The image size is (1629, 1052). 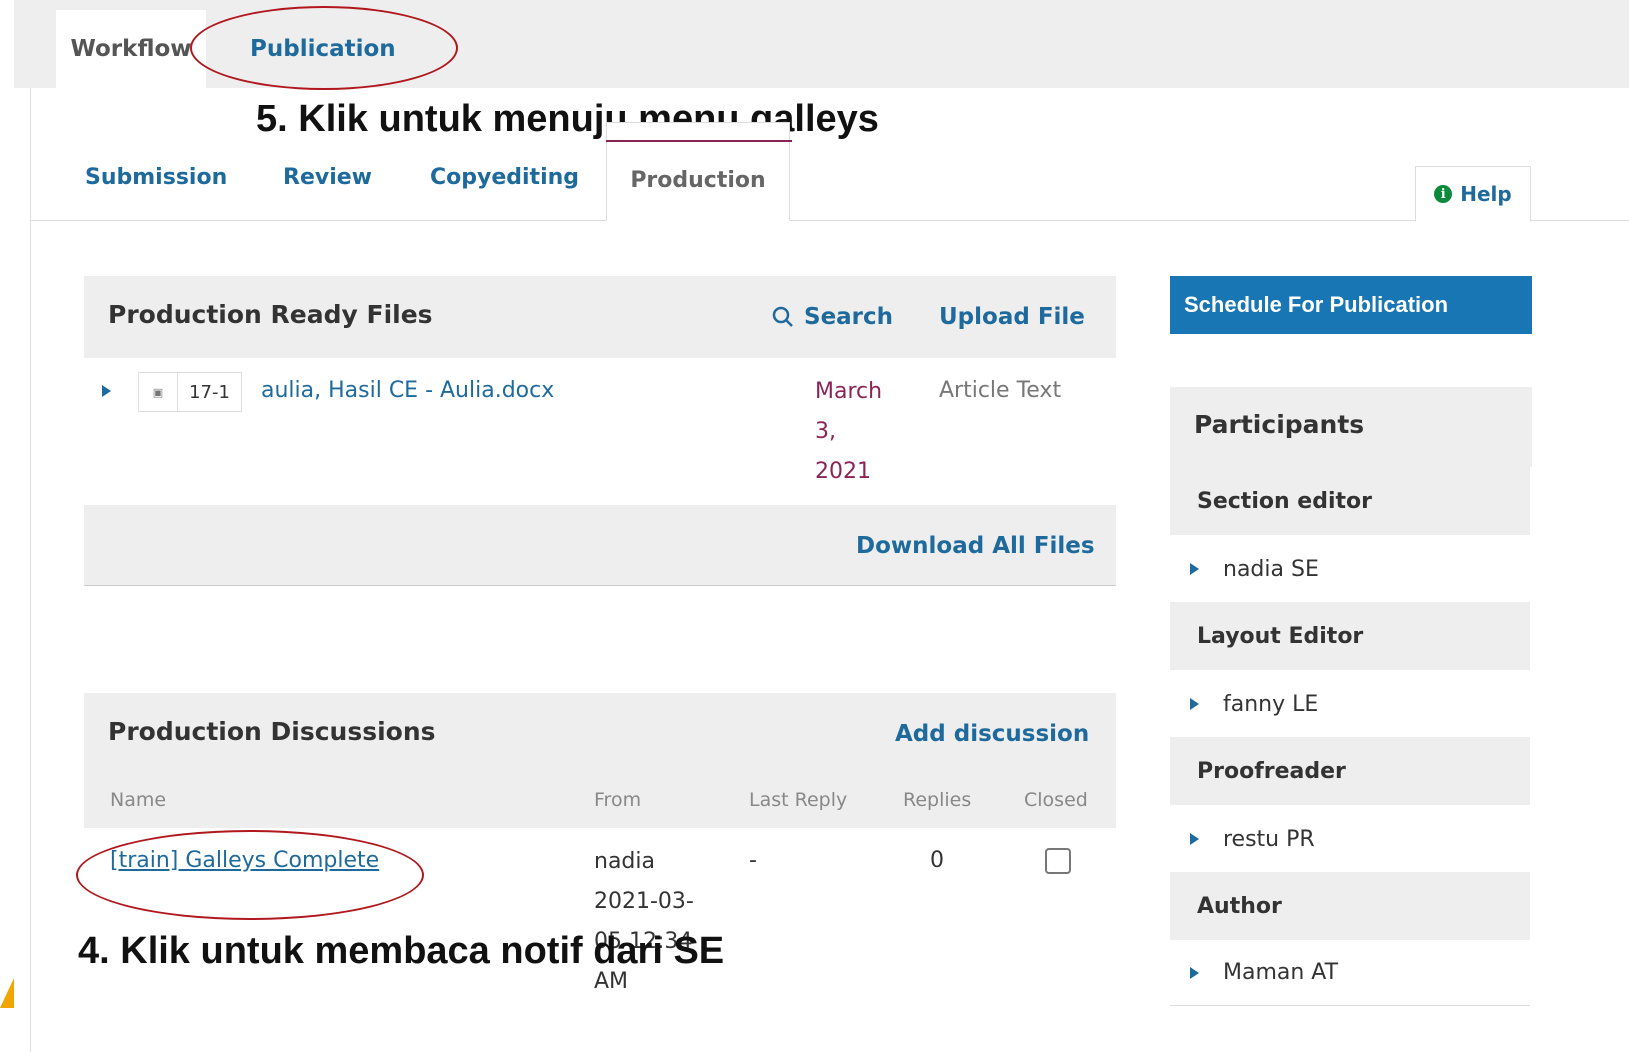 What do you see at coordinates (849, 317) in the screenshot?
I see `search-label: Search` at bounding box center [849, 317].